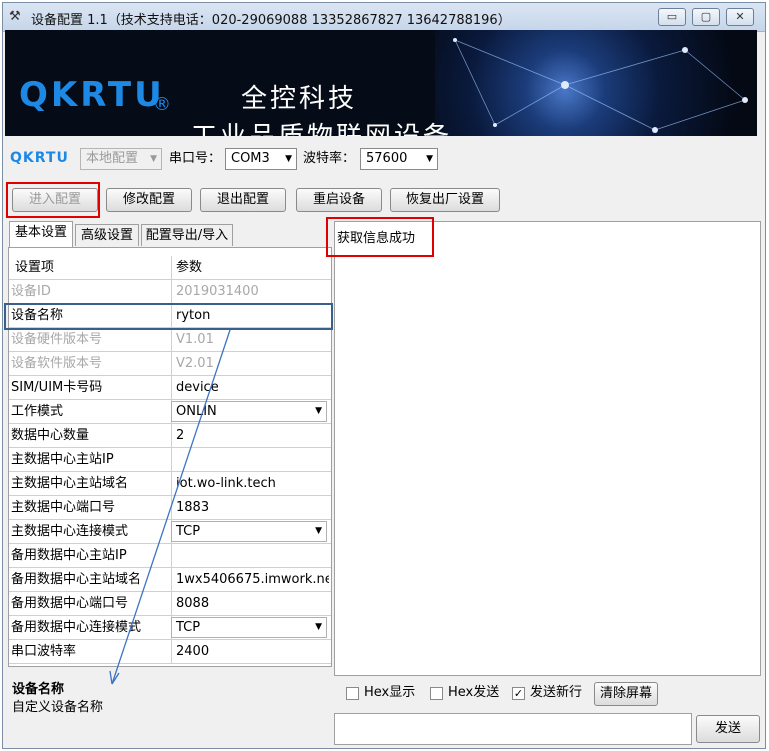 Image resolution: width=769 pixels, height=751 pixels. I want to click on setting-name: 串口波特率, so click(44, 651).